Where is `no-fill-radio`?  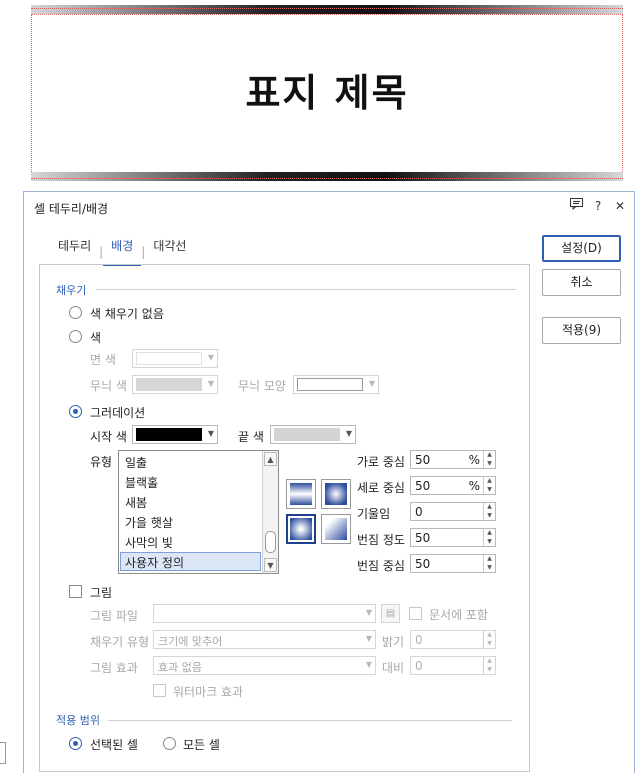
no-fill-radio is located at coordinates (75, 312).